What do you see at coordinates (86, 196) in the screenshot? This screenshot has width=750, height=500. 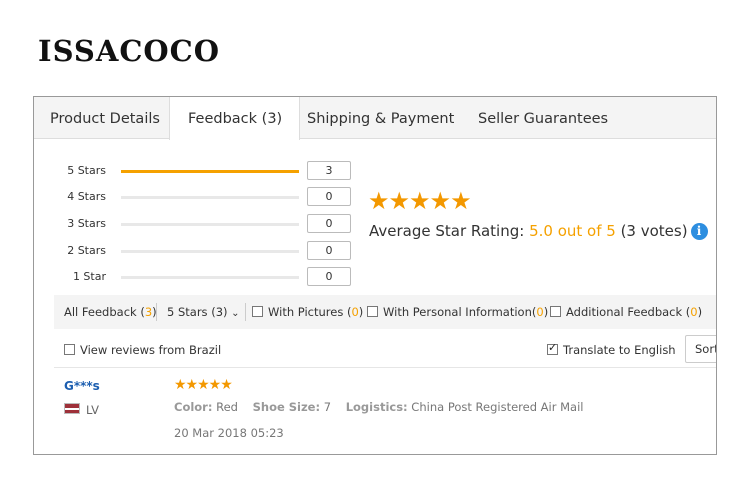 I see `histogram-label: 4 Stars` at bounding box center [86, 196].